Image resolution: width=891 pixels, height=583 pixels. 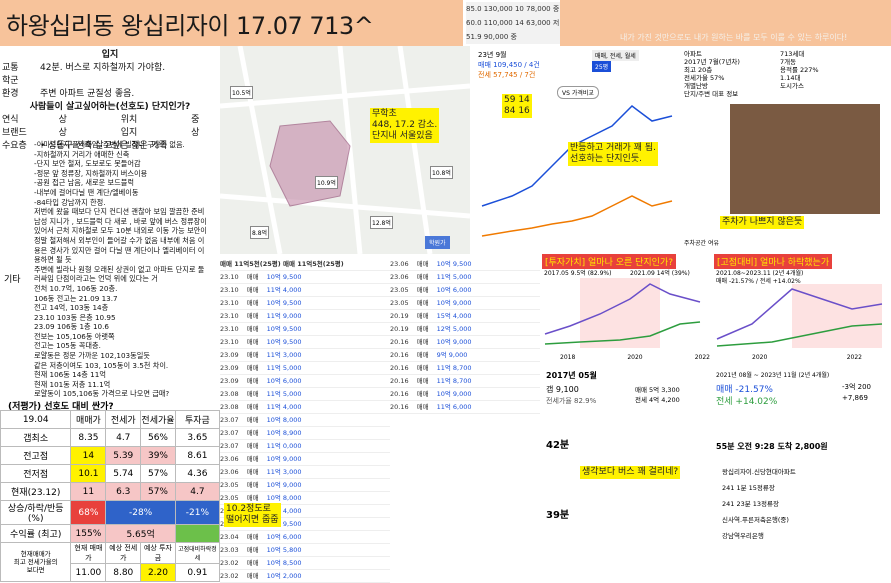 I want to click on table-row: 23.02 매매 10억 2,000, so click(x=305, y=576).